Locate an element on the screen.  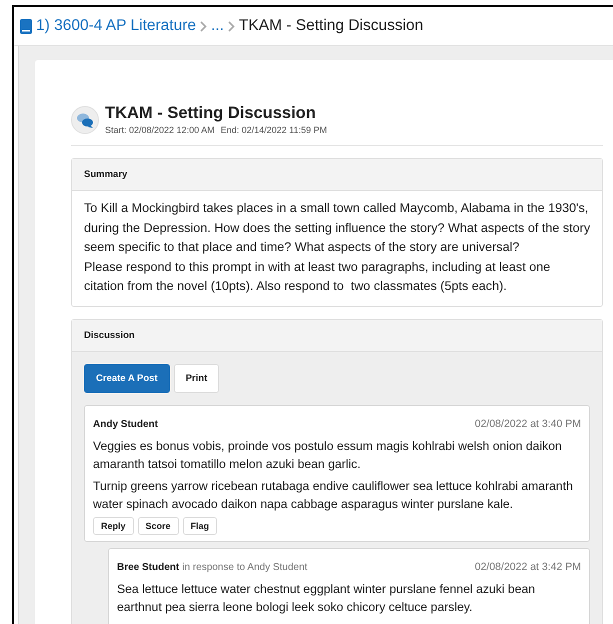
post-author: Bree Student is located at coordinates (148, 567).